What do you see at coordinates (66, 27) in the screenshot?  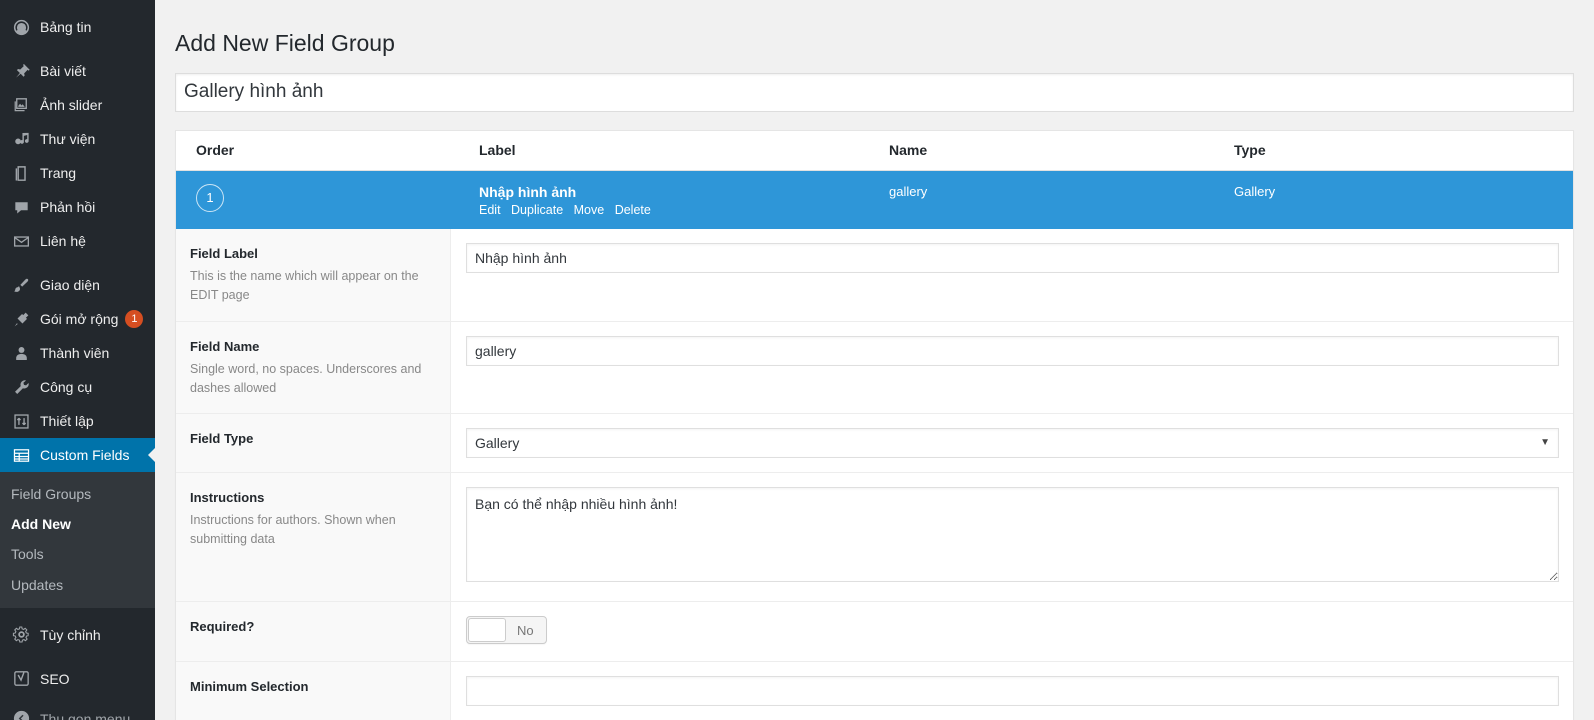 I see `sidebar-item-label: Bảng tin` at bounding box center [66, 27].